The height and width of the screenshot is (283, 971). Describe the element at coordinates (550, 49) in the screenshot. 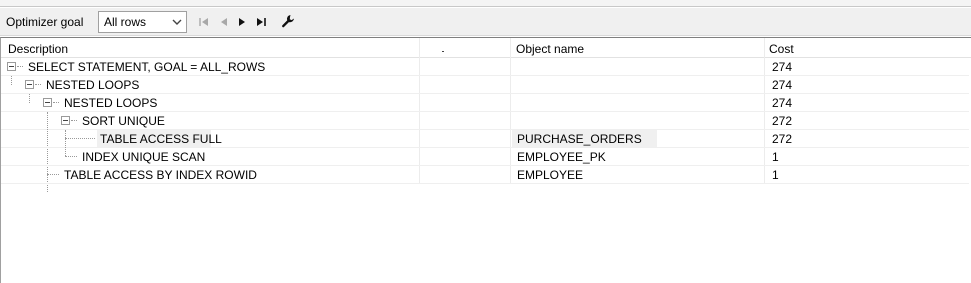

I see `object-name-column-header: Object name` at that location.